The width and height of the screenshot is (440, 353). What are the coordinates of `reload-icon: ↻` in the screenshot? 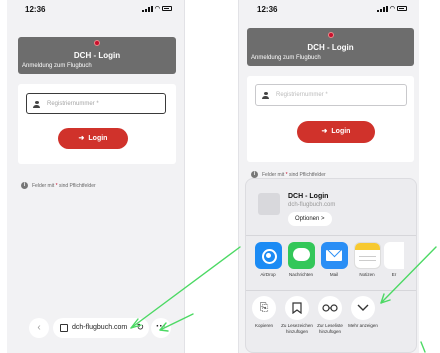 It's located at (140, 327).